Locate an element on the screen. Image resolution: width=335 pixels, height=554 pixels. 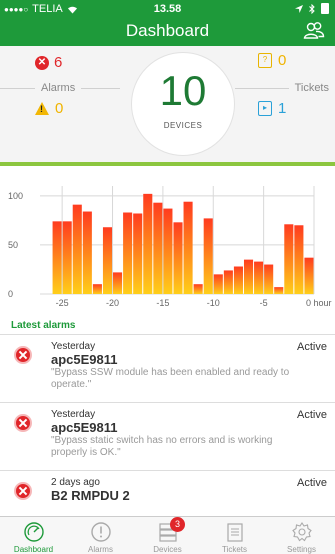
x-tick-label: -15 is located at coordinates (162, 303).